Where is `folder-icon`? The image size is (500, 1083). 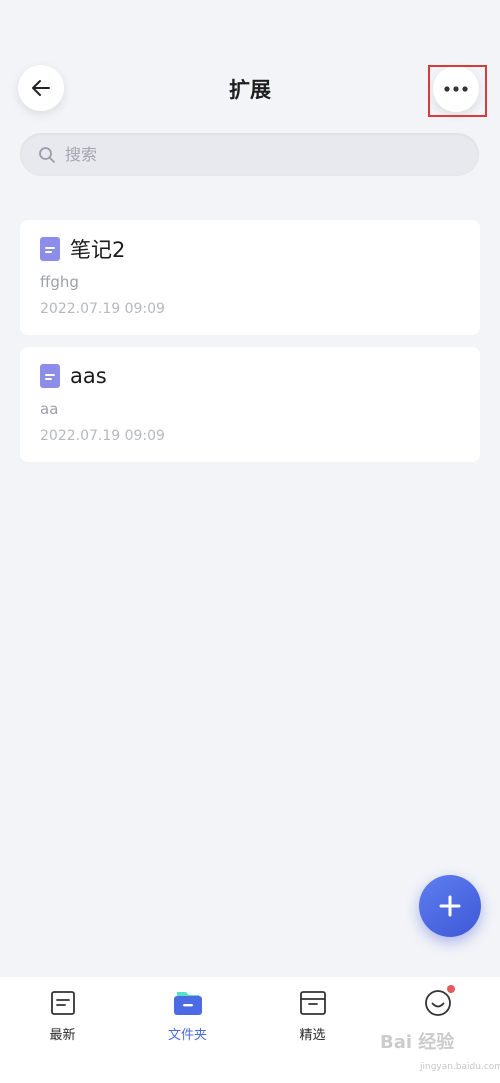
folder-icon is located at coordinates (188, 1003).